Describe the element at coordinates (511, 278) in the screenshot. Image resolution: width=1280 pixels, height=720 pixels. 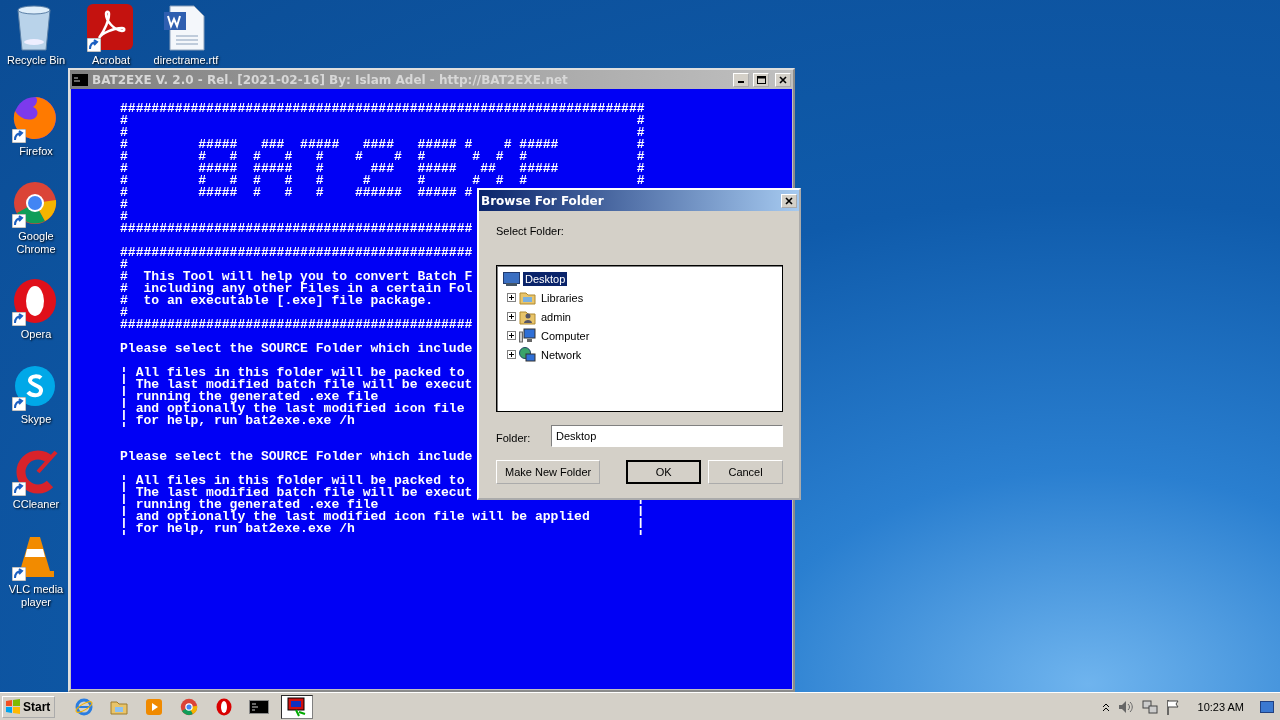
I see `monitor-icon` at that location.